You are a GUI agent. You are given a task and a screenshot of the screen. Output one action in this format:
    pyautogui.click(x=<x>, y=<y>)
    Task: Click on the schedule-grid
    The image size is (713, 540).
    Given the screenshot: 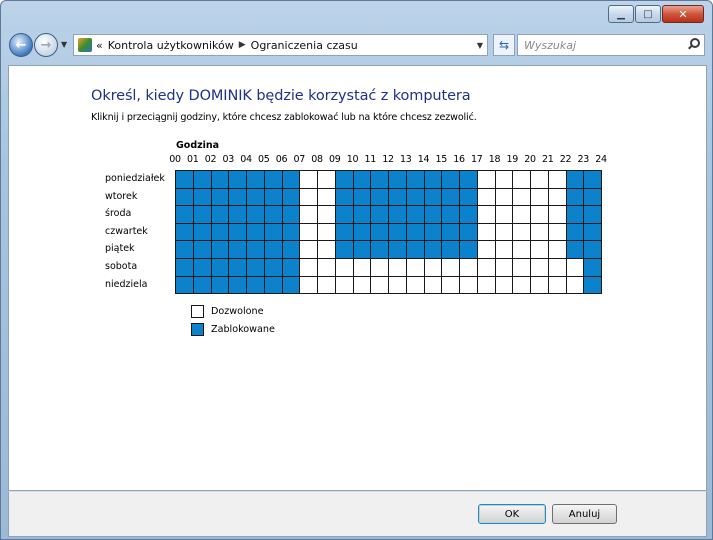 What is the action you would take?
    pyautogui.click(x=388, y=232)
    